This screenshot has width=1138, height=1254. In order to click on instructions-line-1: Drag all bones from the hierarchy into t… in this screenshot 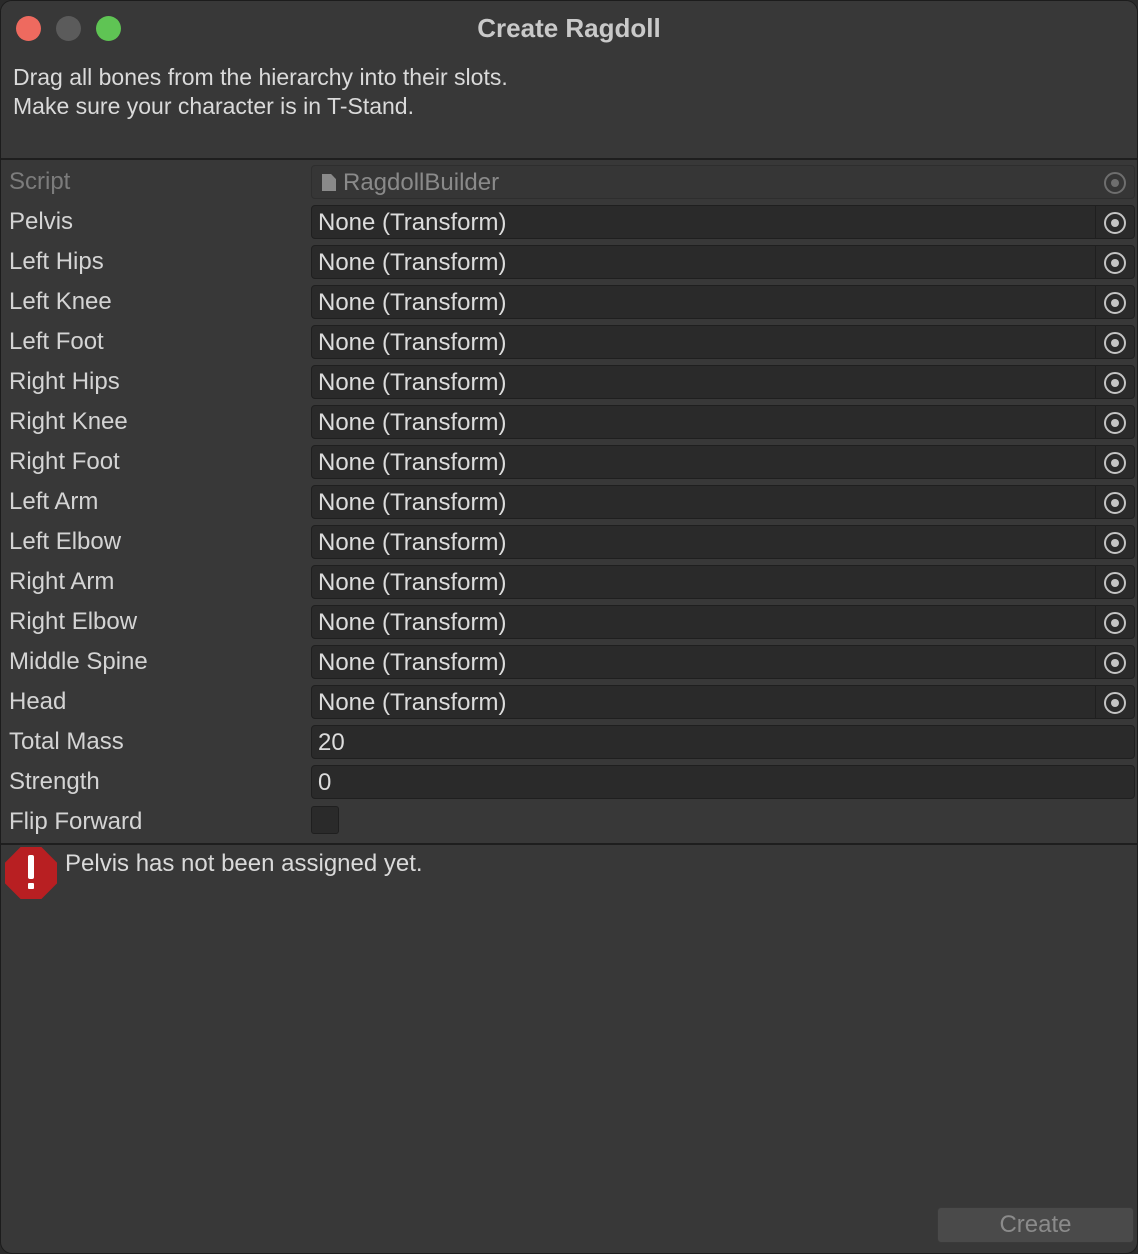, I will do `click(260, 77)`.